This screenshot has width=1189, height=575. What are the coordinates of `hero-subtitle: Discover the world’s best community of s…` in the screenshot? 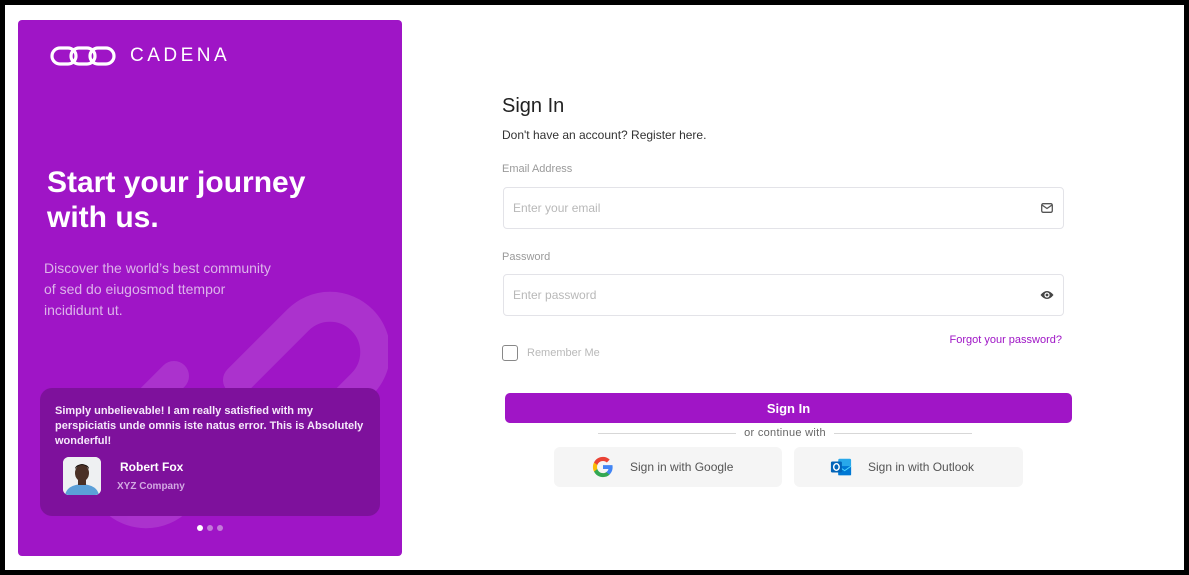 It's located at (157, 289).